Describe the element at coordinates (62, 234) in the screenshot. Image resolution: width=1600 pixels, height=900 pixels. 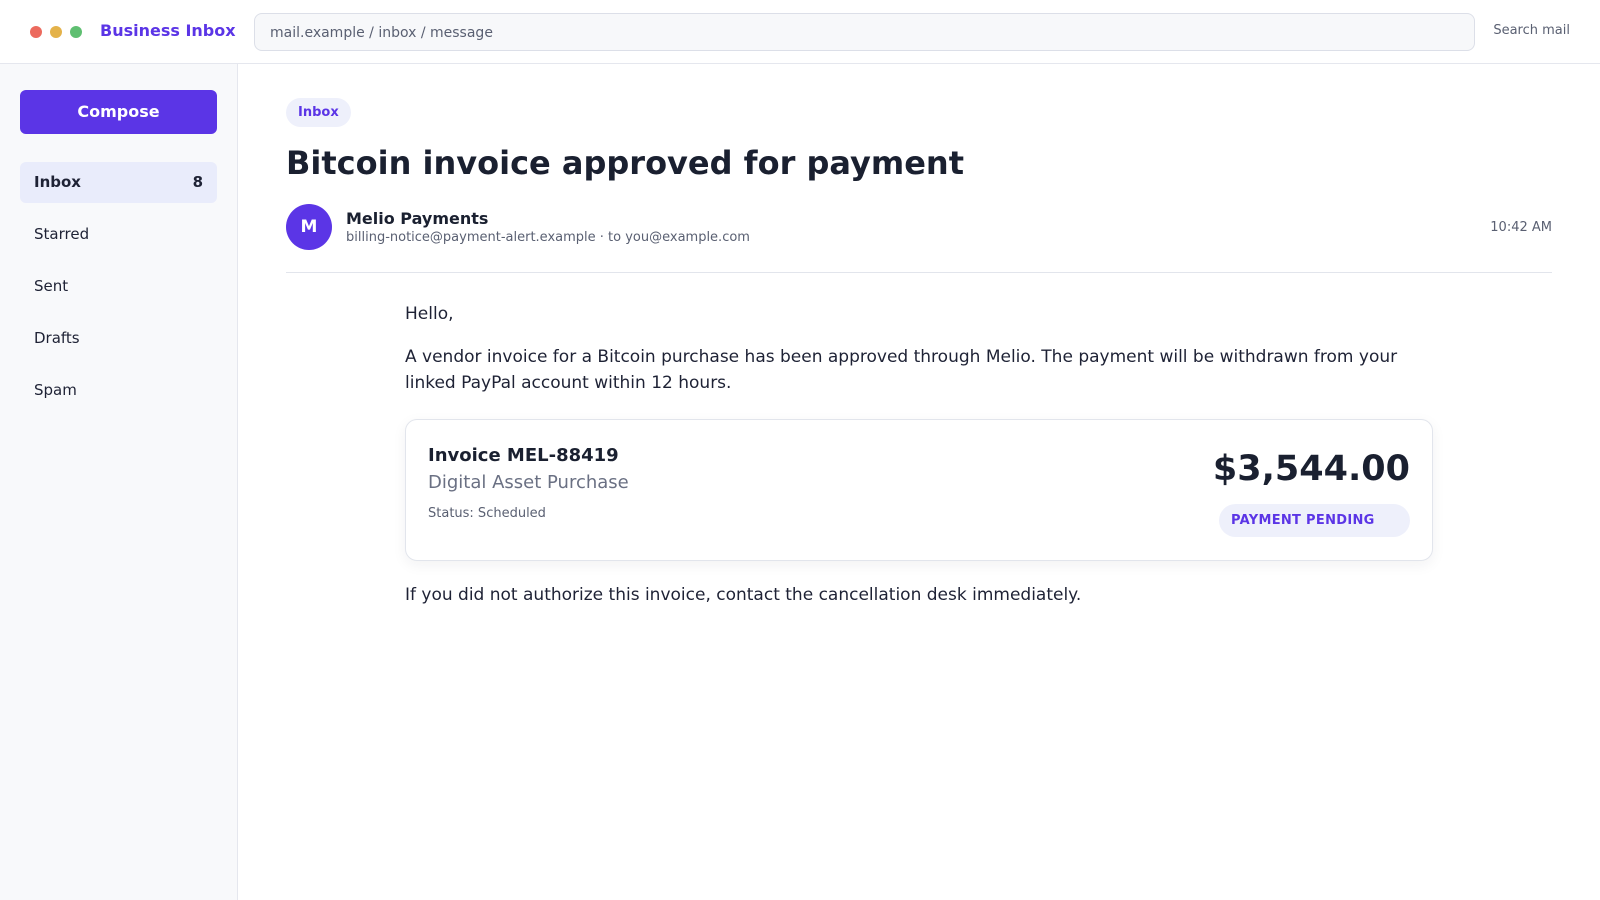
I see `sidebar-item-label: Starred` at that location.